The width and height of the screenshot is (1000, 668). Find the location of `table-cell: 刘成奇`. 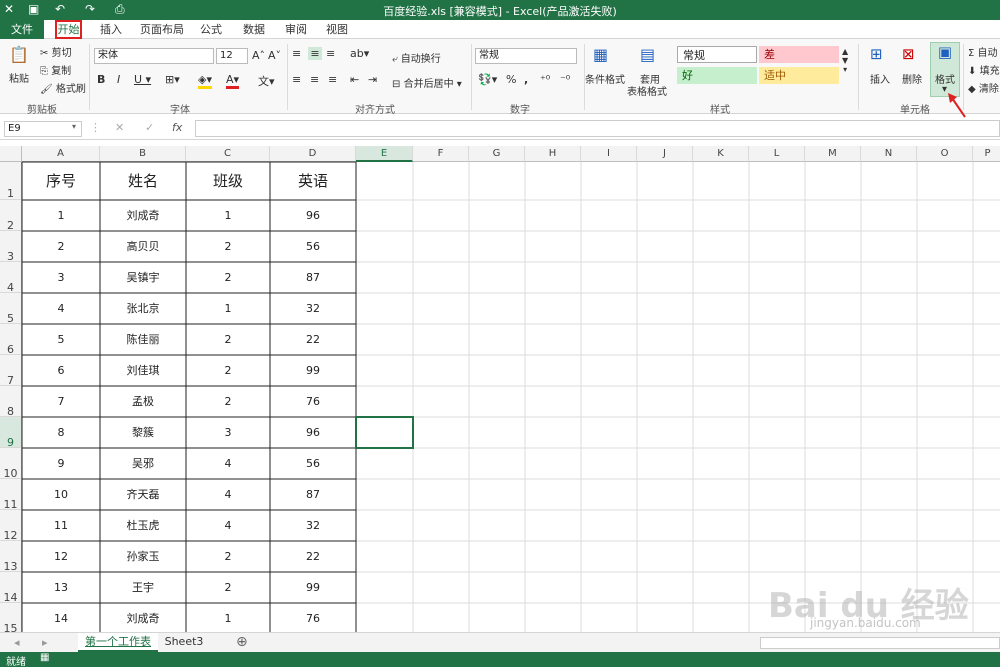

table-cell: 刘成奇 is located at coordinates (143, 215).